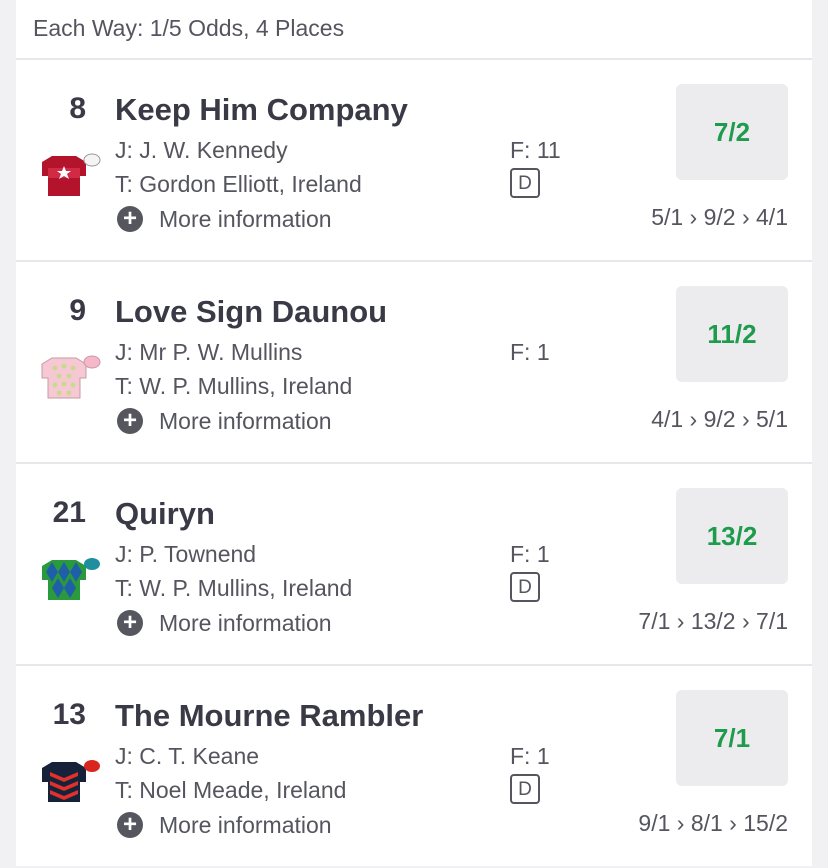 This screenshot has height=868, width=828. Describe the element at coordinates (201, 150) in the screenshot. I see `jockey-name: J: J. W. Kennedy` at that location.